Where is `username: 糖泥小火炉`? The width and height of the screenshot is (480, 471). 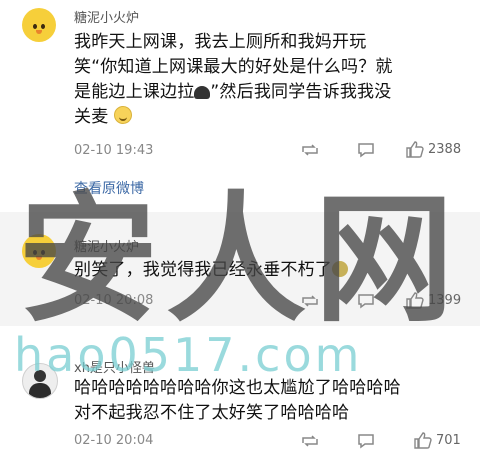 username: 糖泥小火炉 is located at coordinates (106, 16).